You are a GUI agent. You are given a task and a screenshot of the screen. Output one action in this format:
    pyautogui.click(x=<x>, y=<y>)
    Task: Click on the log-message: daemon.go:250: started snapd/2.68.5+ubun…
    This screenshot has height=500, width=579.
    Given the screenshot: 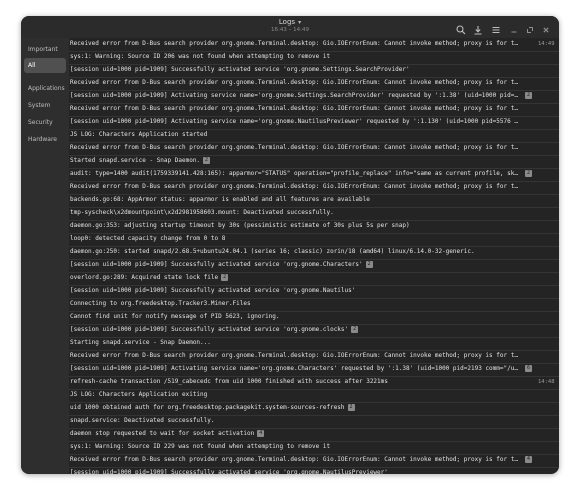 What is the action you would take?
    pyautogui.click(x=272, y=251)
    